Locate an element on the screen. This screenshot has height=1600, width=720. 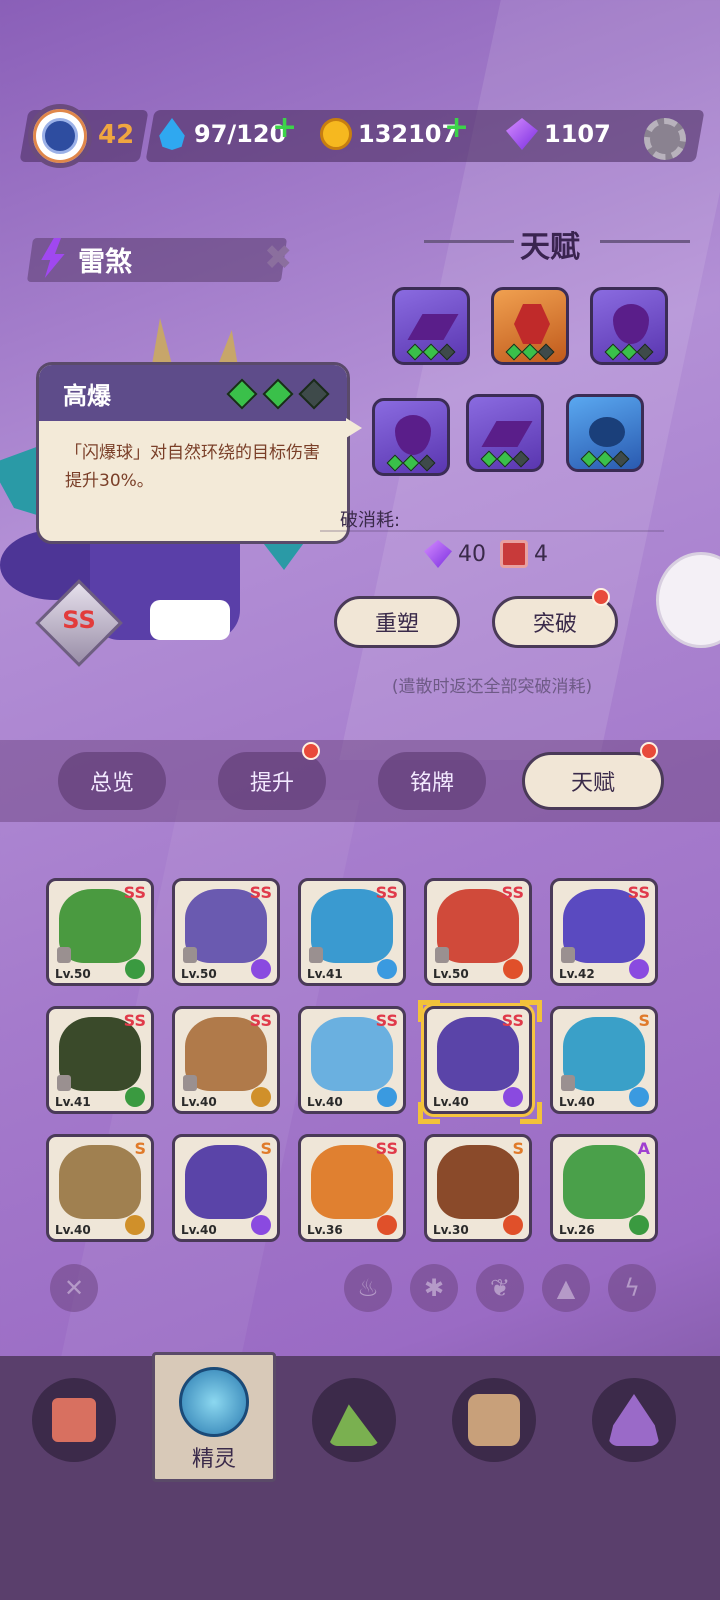
mountain-icon is located at coordinates (354, 1425).